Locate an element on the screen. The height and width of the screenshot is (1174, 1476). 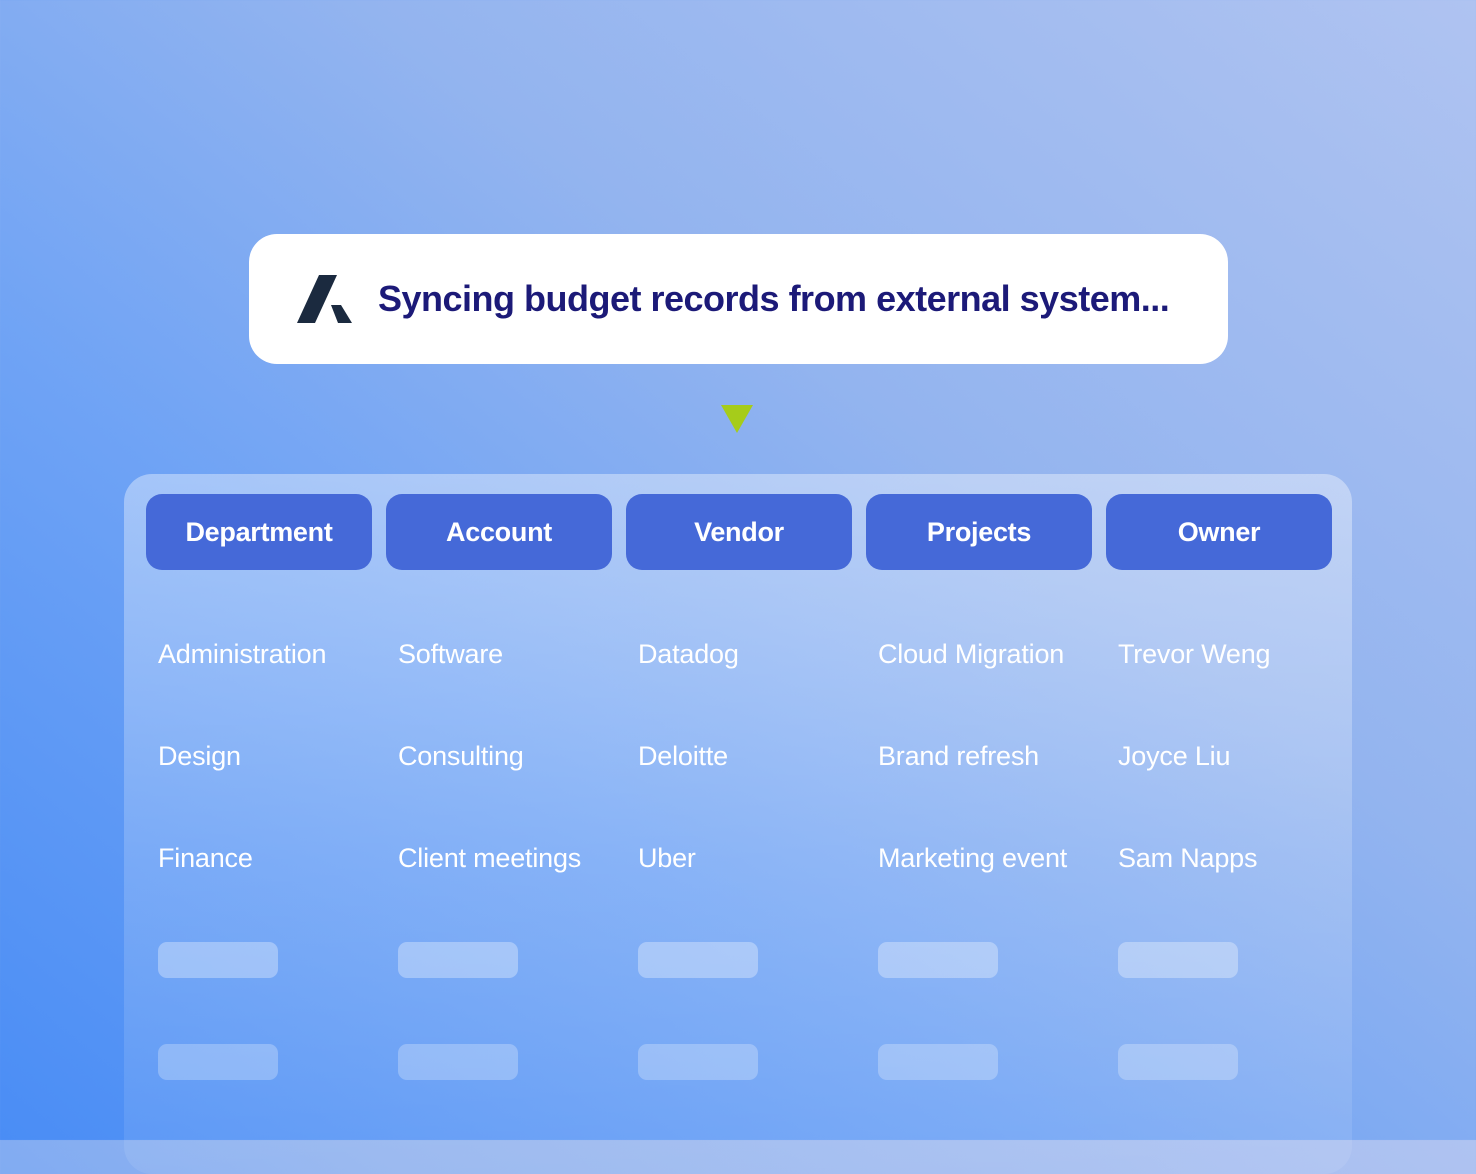
column-header-account: Account is located at coordinates (499, 532).